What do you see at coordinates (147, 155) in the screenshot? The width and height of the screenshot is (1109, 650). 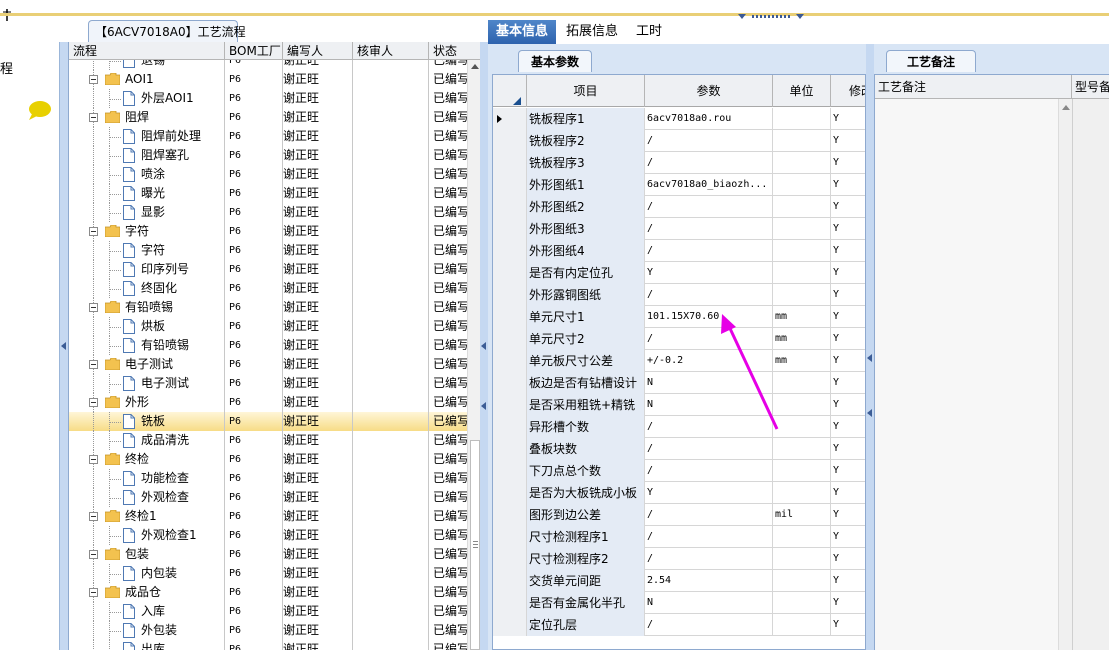 I see `tree-node: 阻焊塞孔` at bounding box center [147, 155].